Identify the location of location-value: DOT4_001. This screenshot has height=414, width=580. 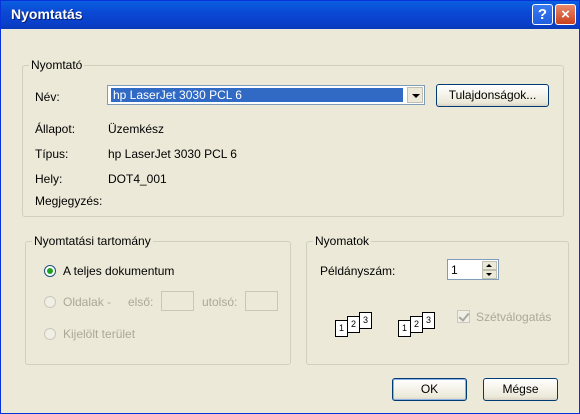
(137, 179).